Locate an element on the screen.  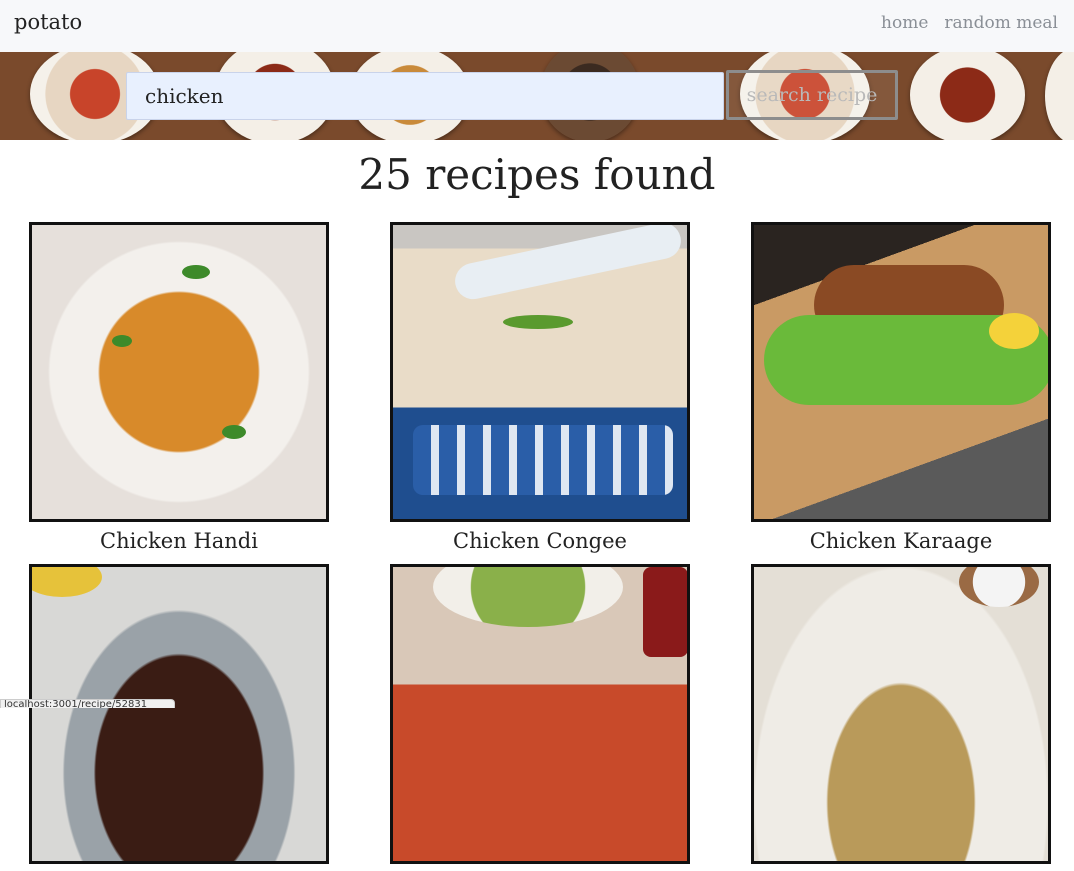
recipe-card: Chicken Congee is located at coordinates (540, 387).